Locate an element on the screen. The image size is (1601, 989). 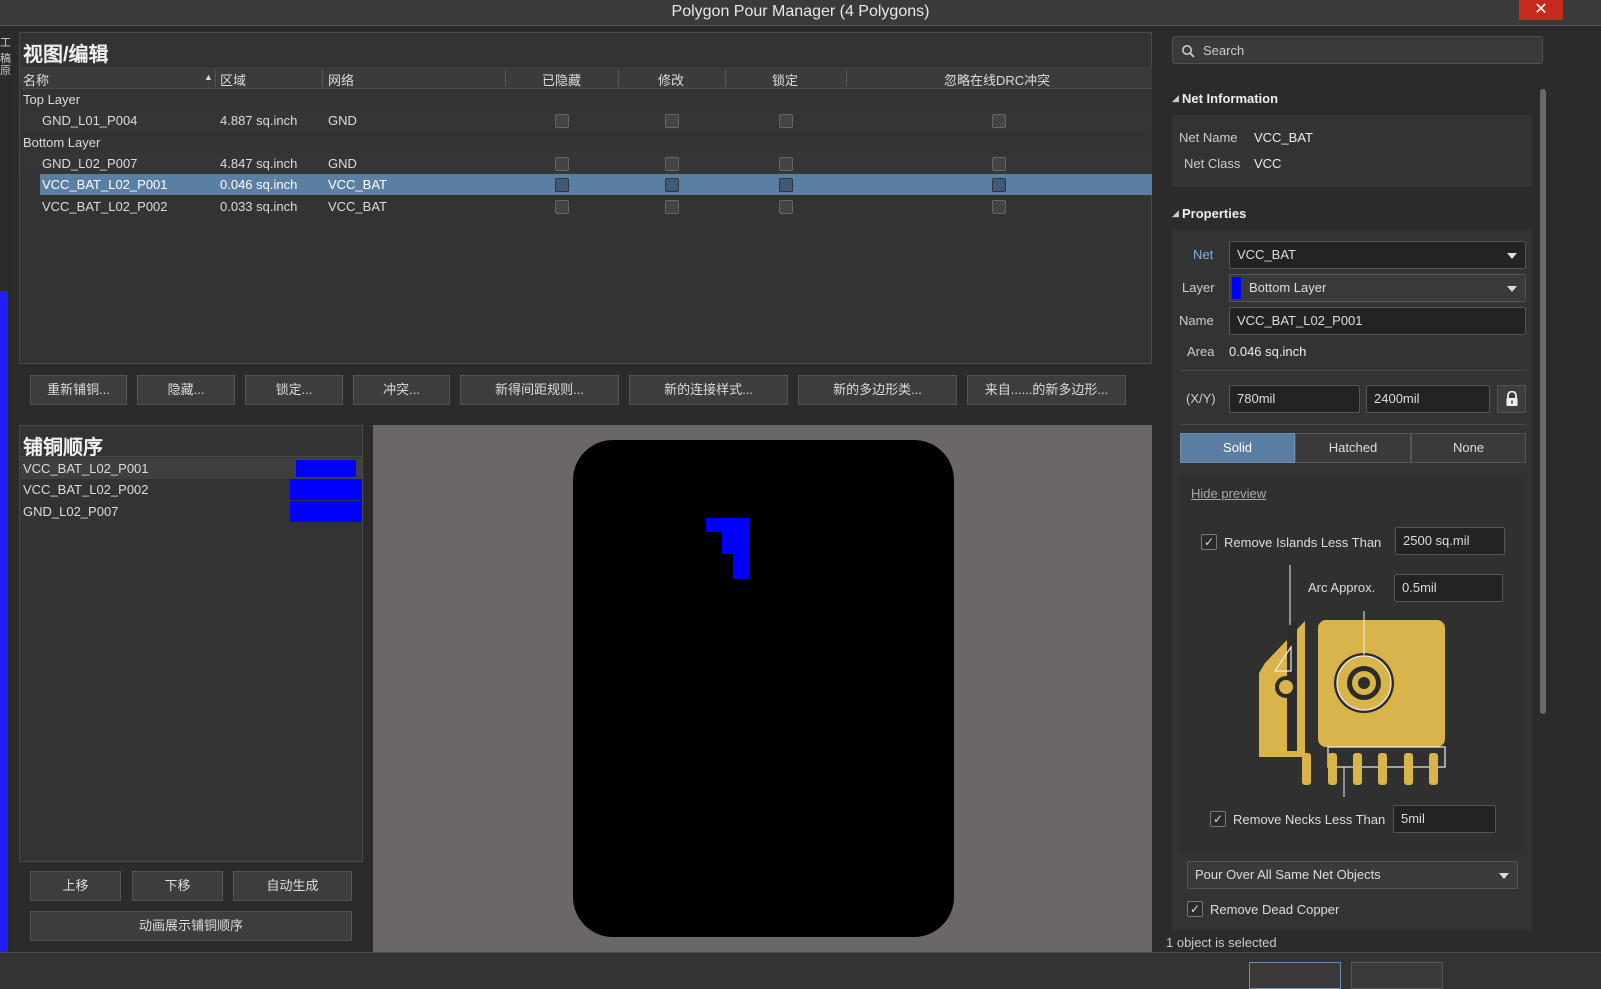
fill-mode-solid: Solid is located at coordinates (1237, 448).